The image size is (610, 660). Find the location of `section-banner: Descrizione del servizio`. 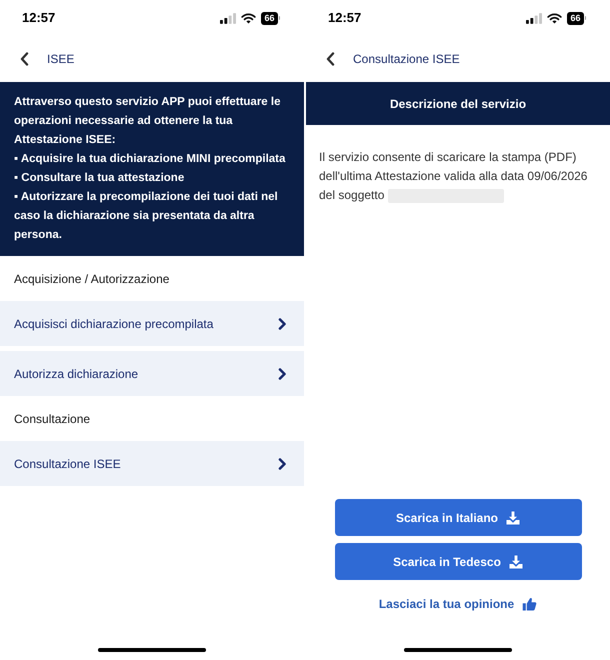

section-banner: Descrizione del servizio is located at coordinates (458, 103).